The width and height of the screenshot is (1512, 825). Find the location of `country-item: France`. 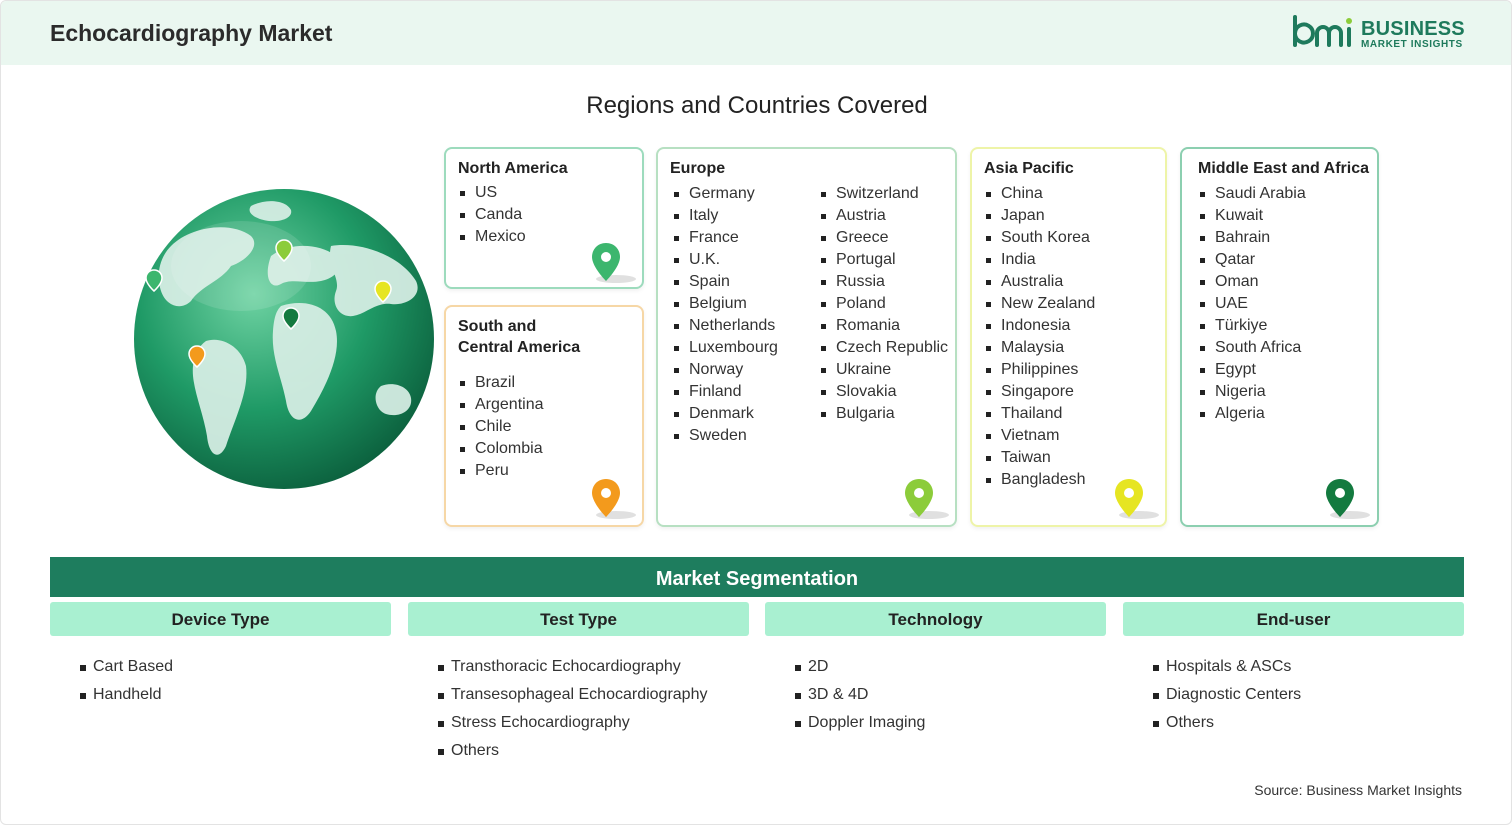

country-item: France is located at coordinates (725, 238).